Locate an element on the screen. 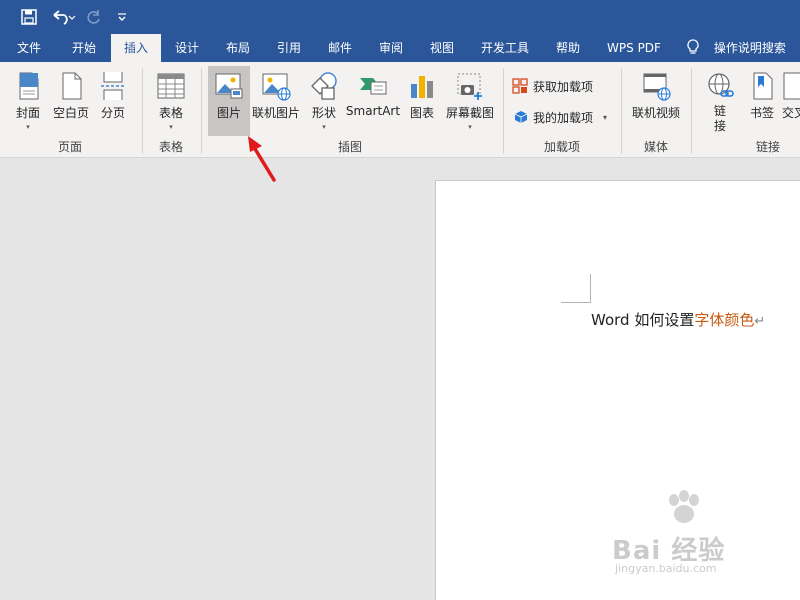 This screenshot has height=600, width=800. page-break-label: 分页 is located at coordinates (112, 113).